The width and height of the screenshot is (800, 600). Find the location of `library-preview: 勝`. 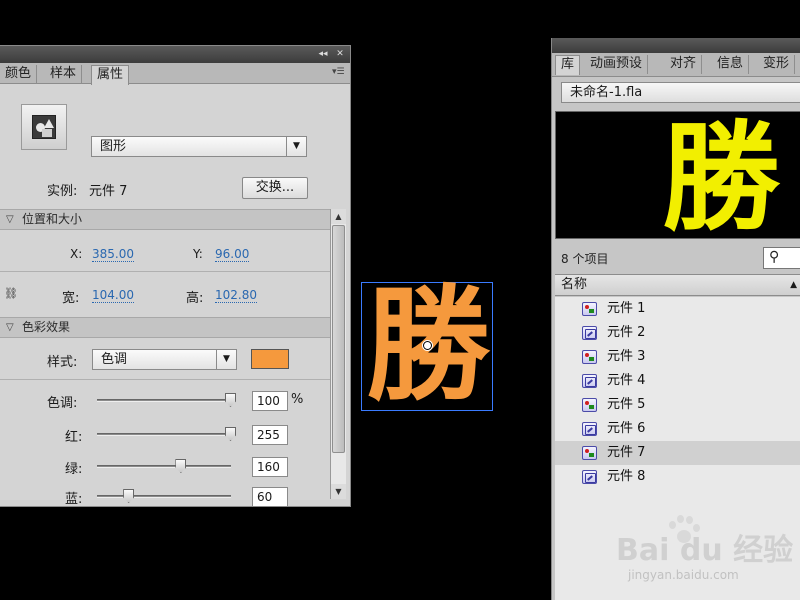

library-preview: 勝 is located at coordinates (677, 175).